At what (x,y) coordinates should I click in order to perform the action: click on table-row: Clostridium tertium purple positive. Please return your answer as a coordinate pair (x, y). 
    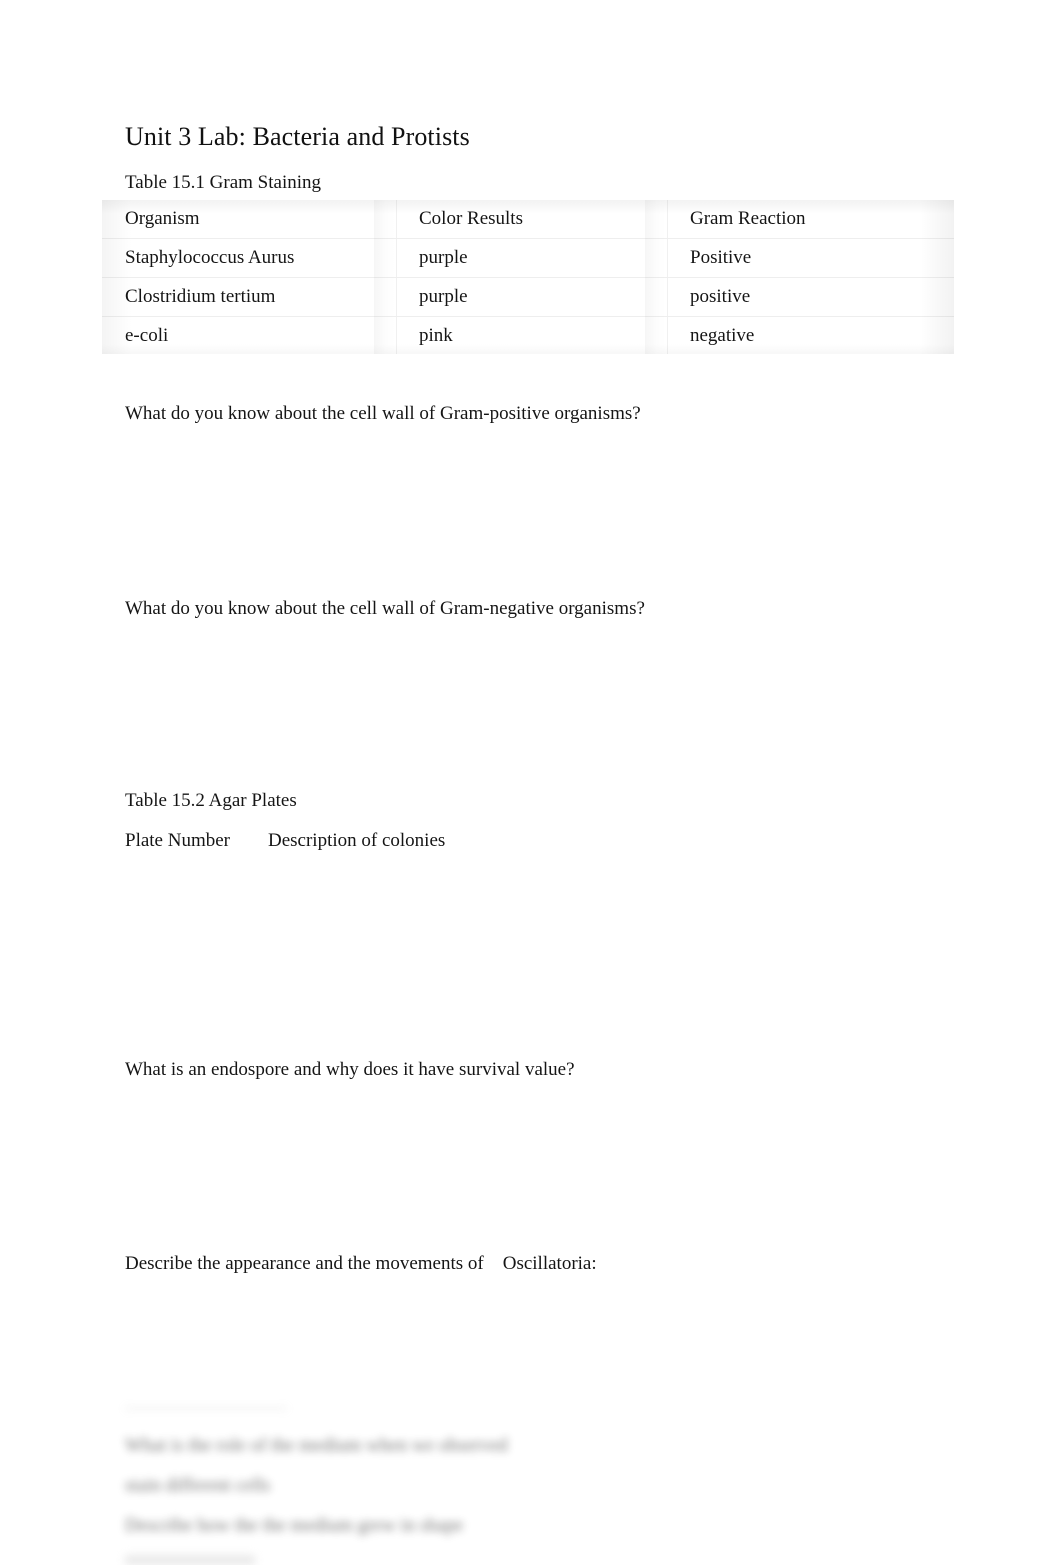
    Looking at the image, I should click on (528, 297).